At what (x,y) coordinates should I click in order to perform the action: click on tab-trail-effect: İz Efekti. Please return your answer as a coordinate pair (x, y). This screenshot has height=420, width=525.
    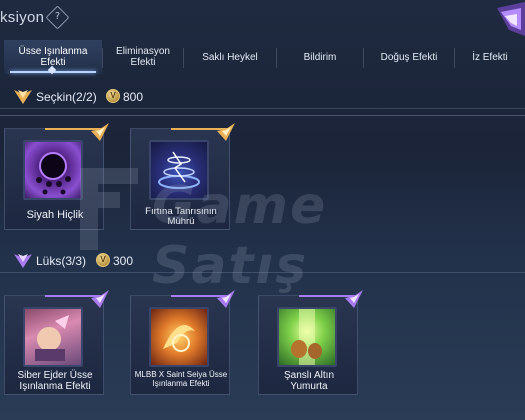
    Looking at the image, I should click on (490, 57).